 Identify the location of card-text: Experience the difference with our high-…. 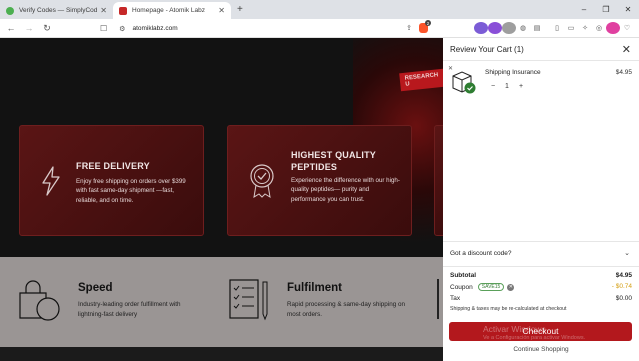
(345, 190).